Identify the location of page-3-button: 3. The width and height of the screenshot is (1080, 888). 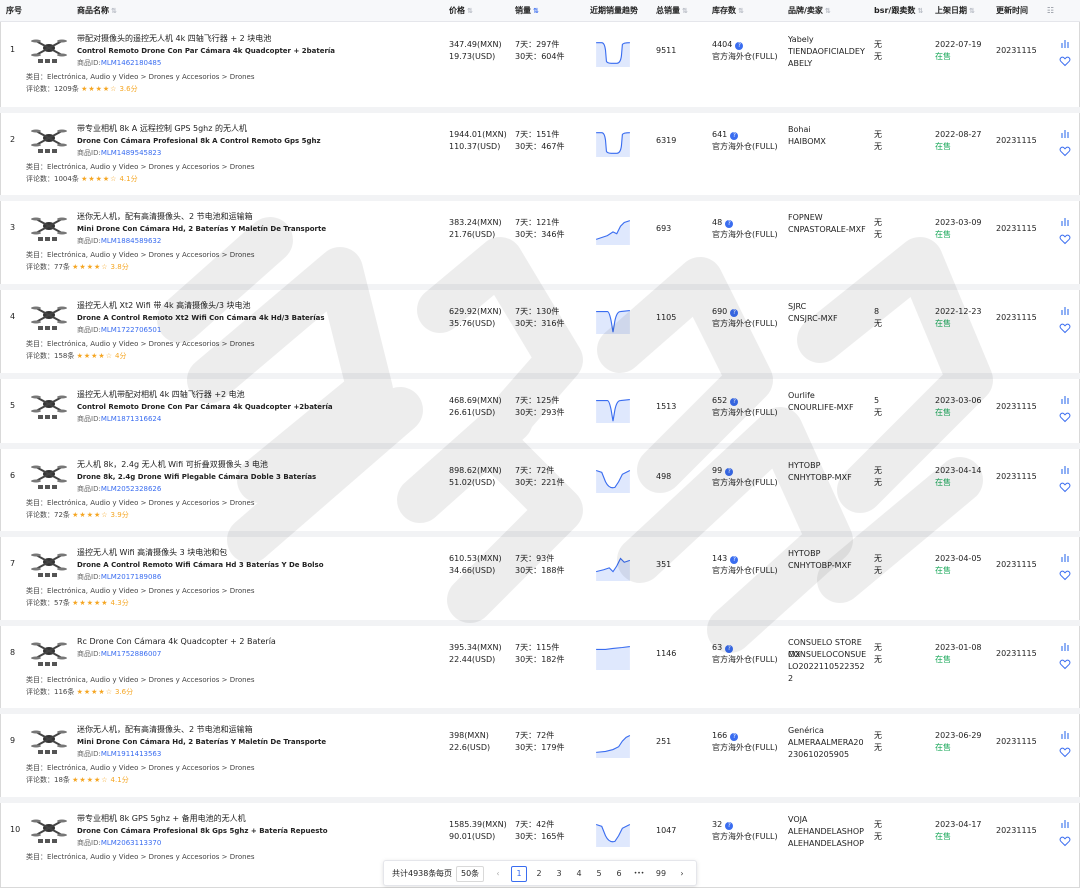
(559, 874).